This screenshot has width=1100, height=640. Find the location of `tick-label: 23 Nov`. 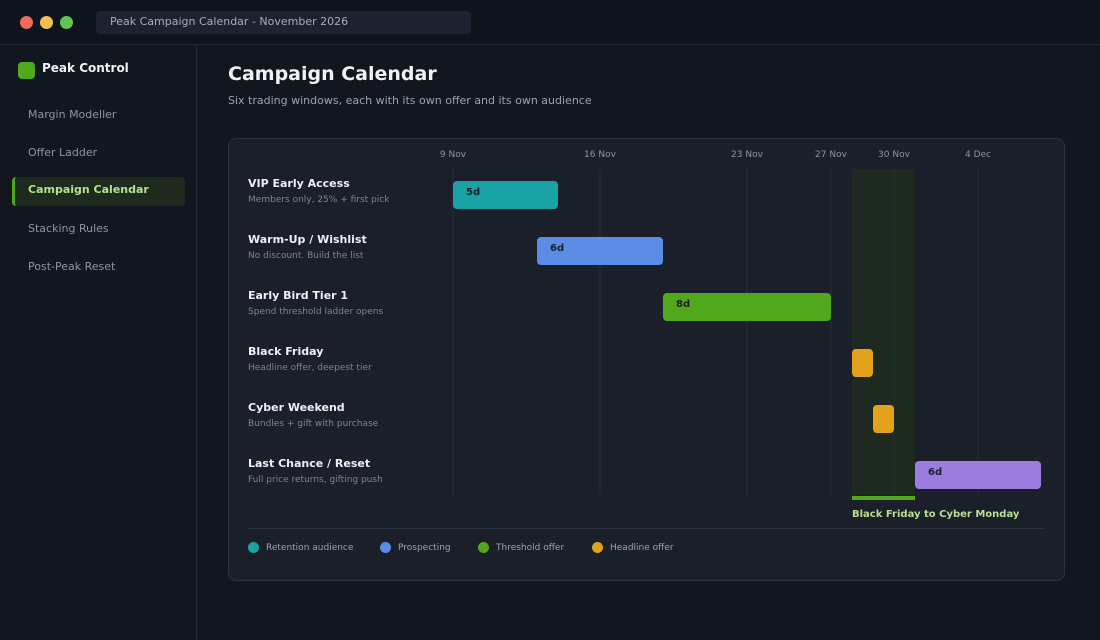

tick-label: 23 Nov is located at coordinates (747, 155).